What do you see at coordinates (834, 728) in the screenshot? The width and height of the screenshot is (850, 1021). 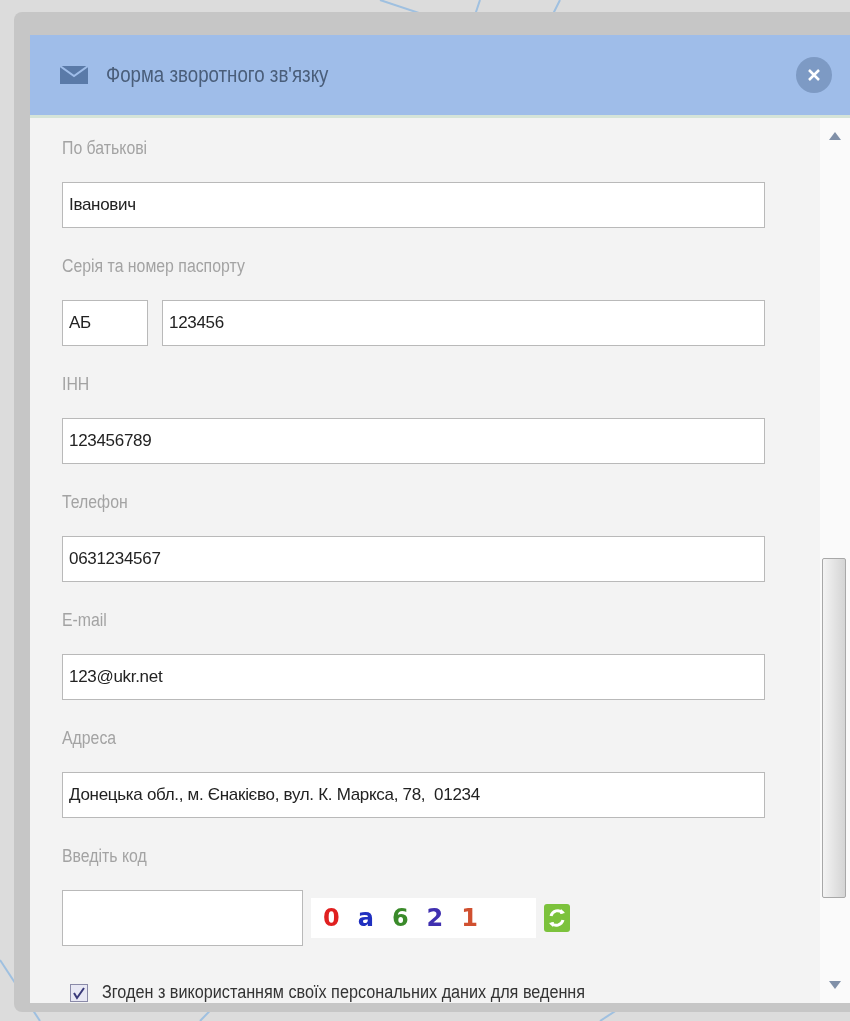 I see `scroll-thumb` at bounding box center [834, 728].